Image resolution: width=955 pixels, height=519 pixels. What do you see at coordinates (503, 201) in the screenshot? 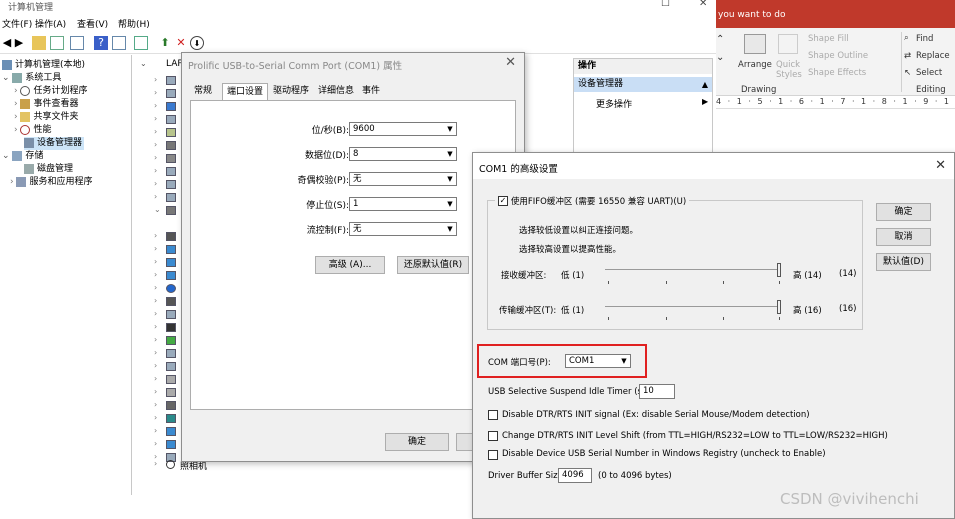
I see `fifo-checkbox: ✓` at bounding box center [503, 201].